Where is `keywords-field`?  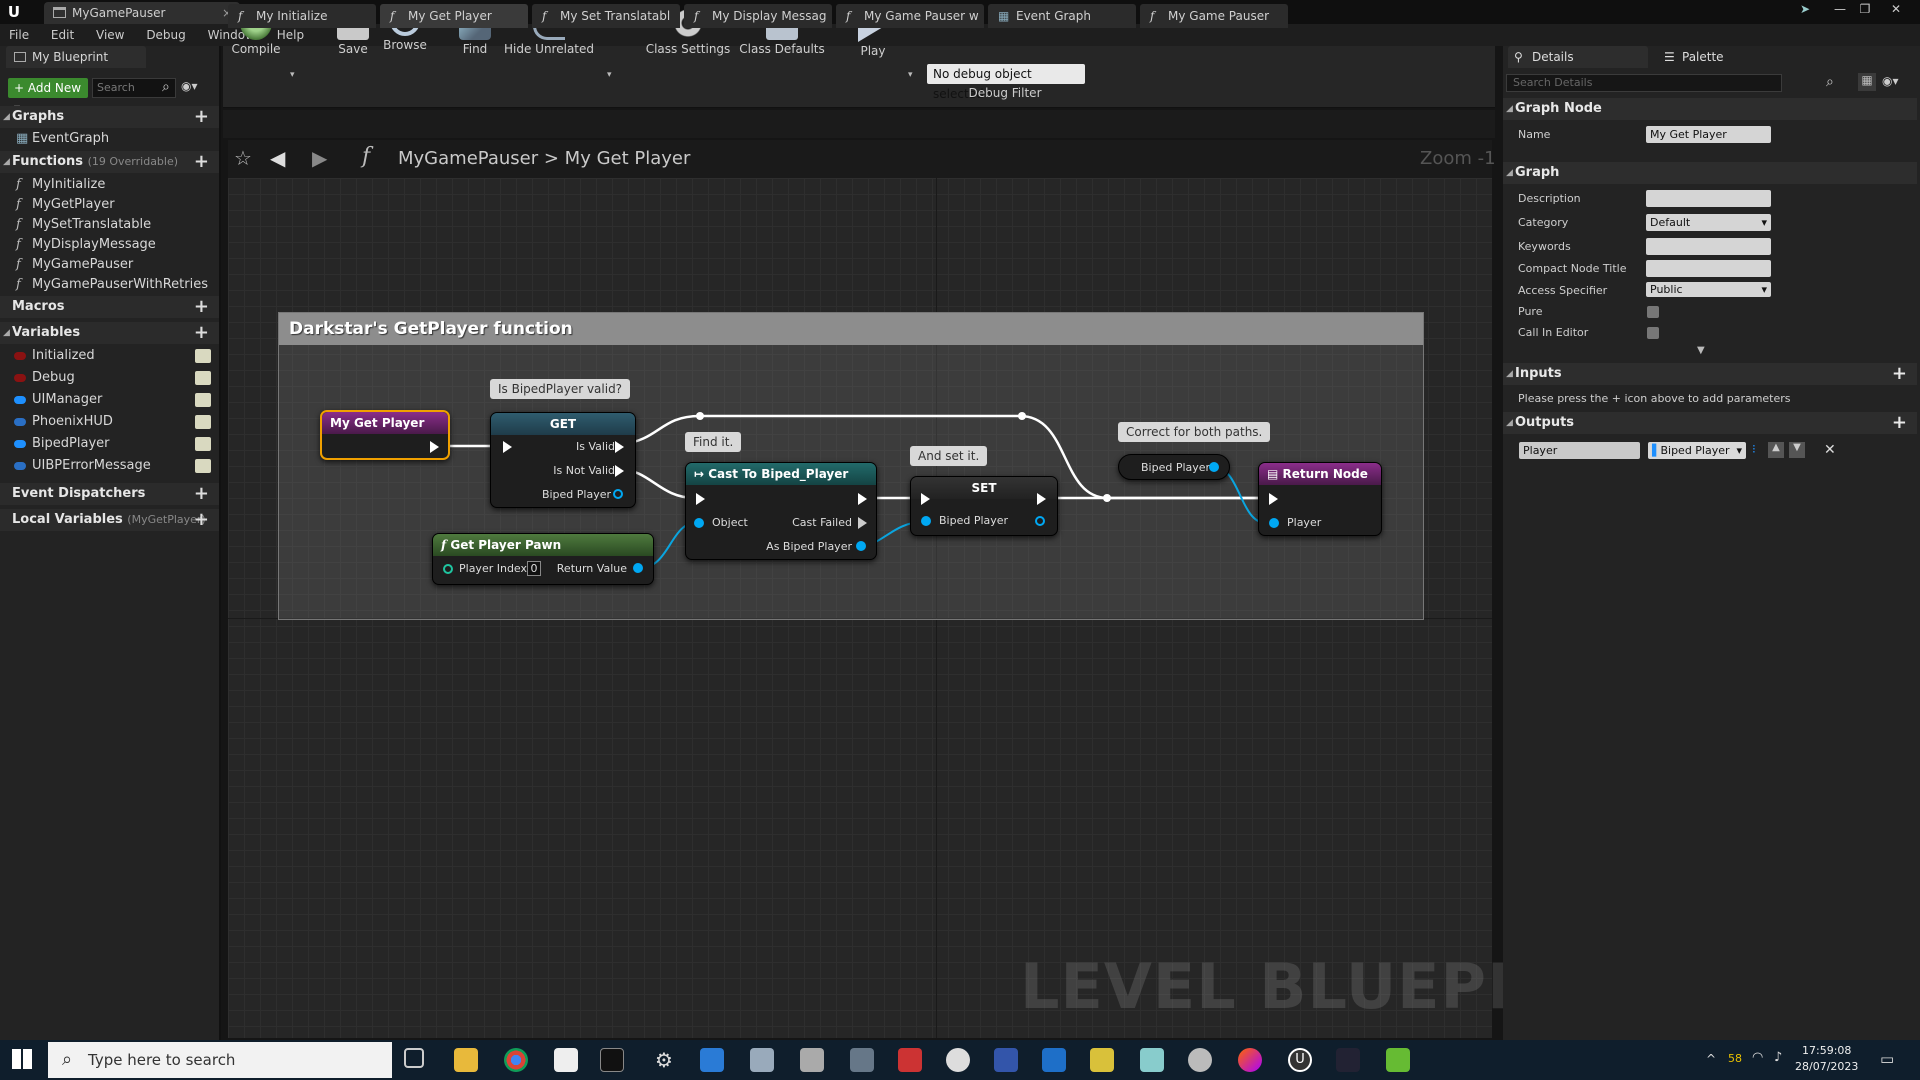
keywords-field is located at coordinates (1708, 246).